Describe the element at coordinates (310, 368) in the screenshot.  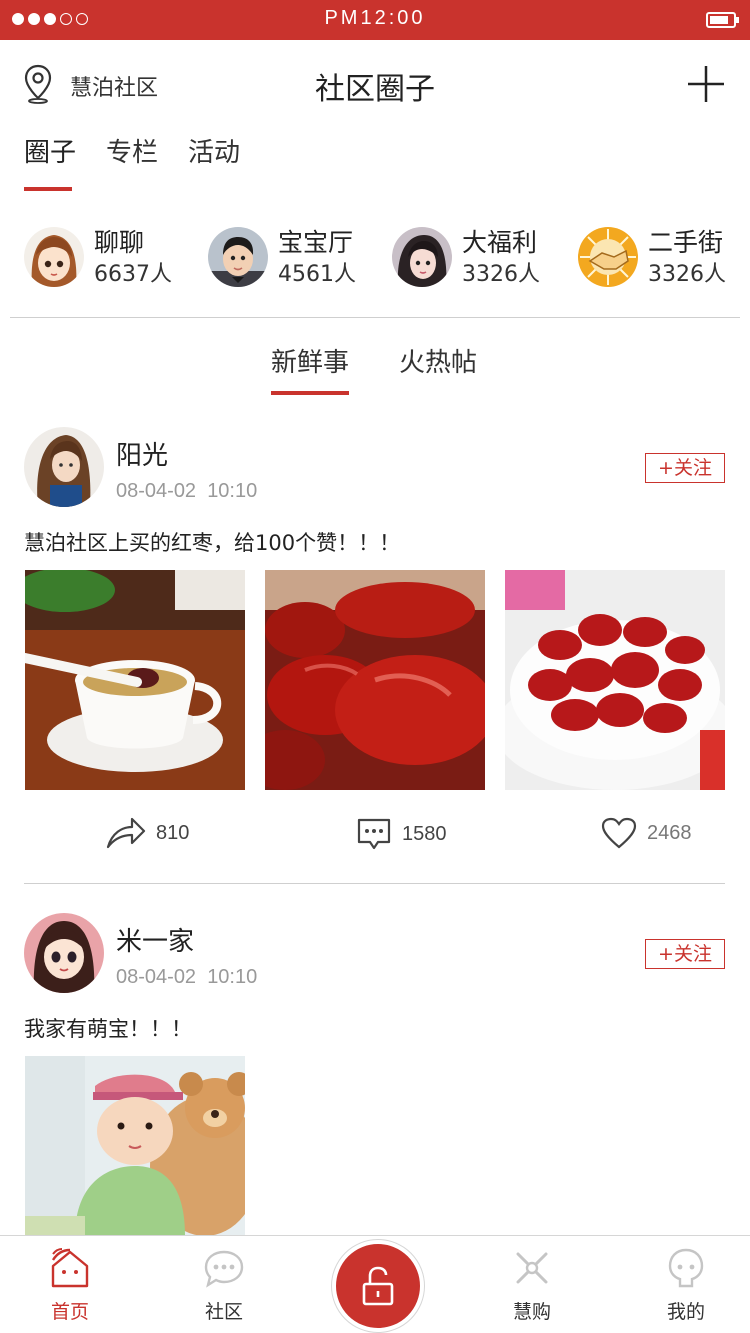
I see `tab-latest: 新鲜事` at that location.